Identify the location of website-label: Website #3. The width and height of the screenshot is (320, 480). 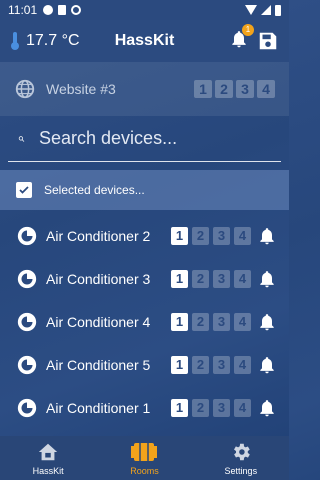
(81, 89).